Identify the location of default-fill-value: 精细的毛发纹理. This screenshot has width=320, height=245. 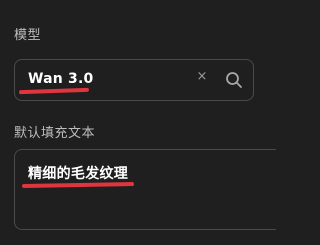
(78, 174).